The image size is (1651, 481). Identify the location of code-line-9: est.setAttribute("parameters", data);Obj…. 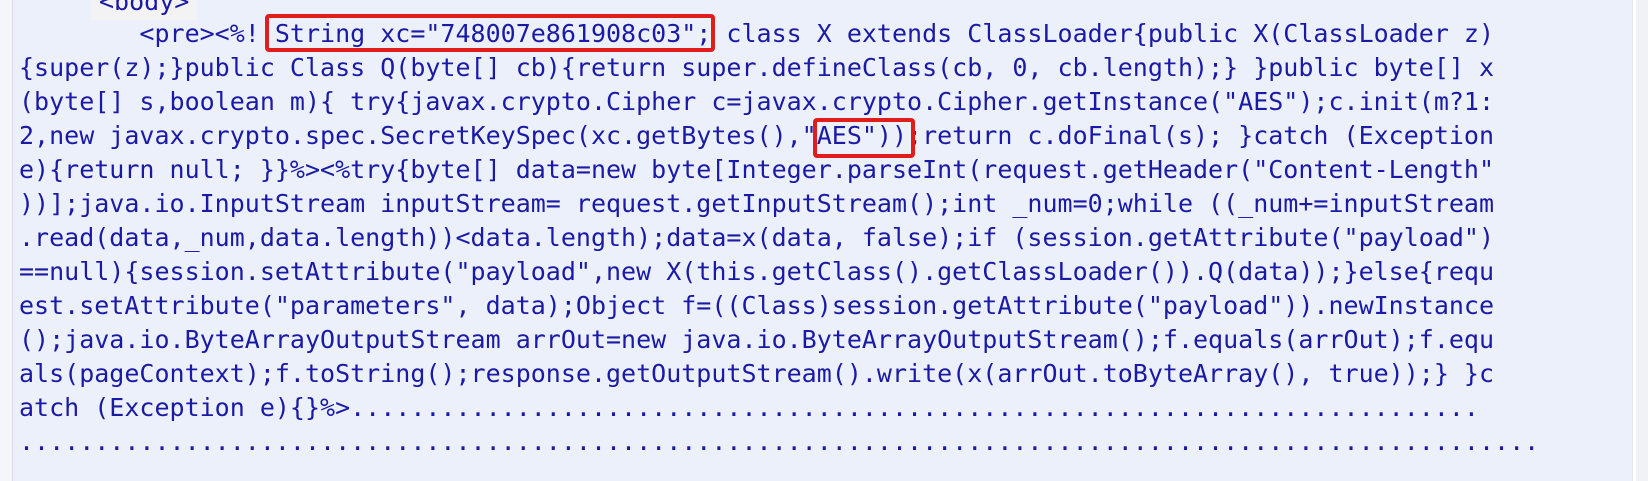
(757, 305).